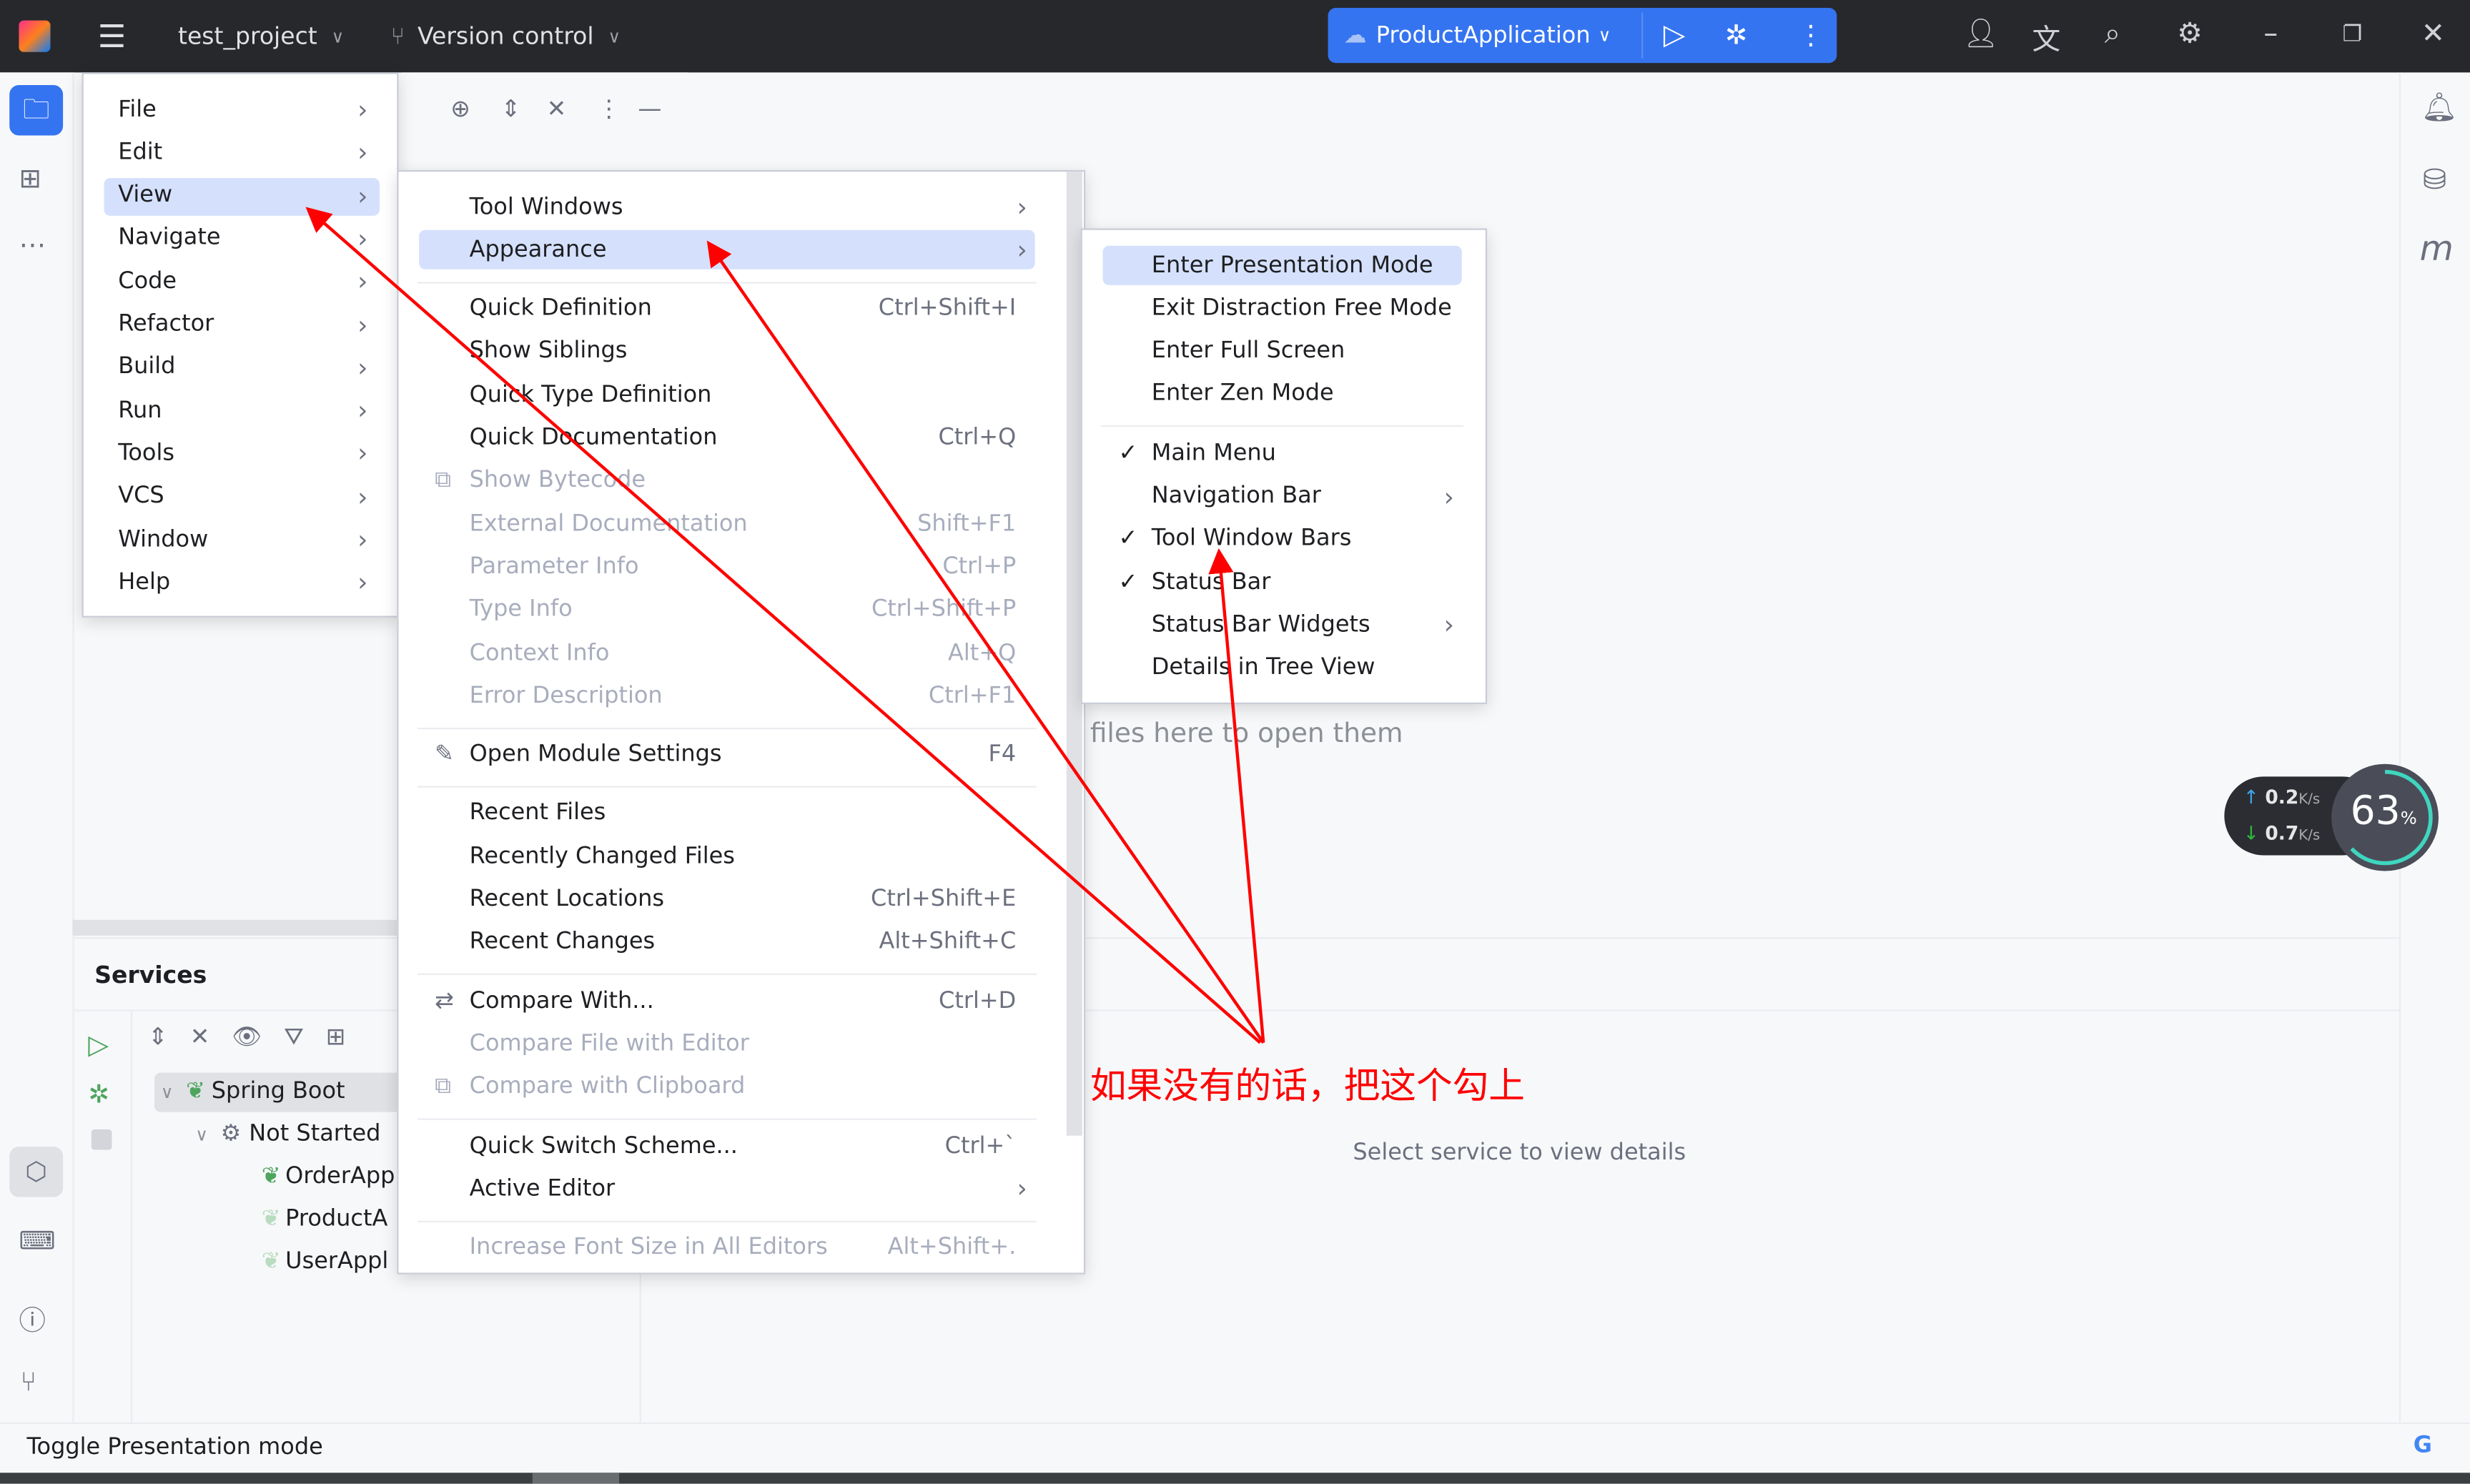 This screenshot has height=1484, width=2470. I want to click on menu-item-view: View ›, so click(241, 195).